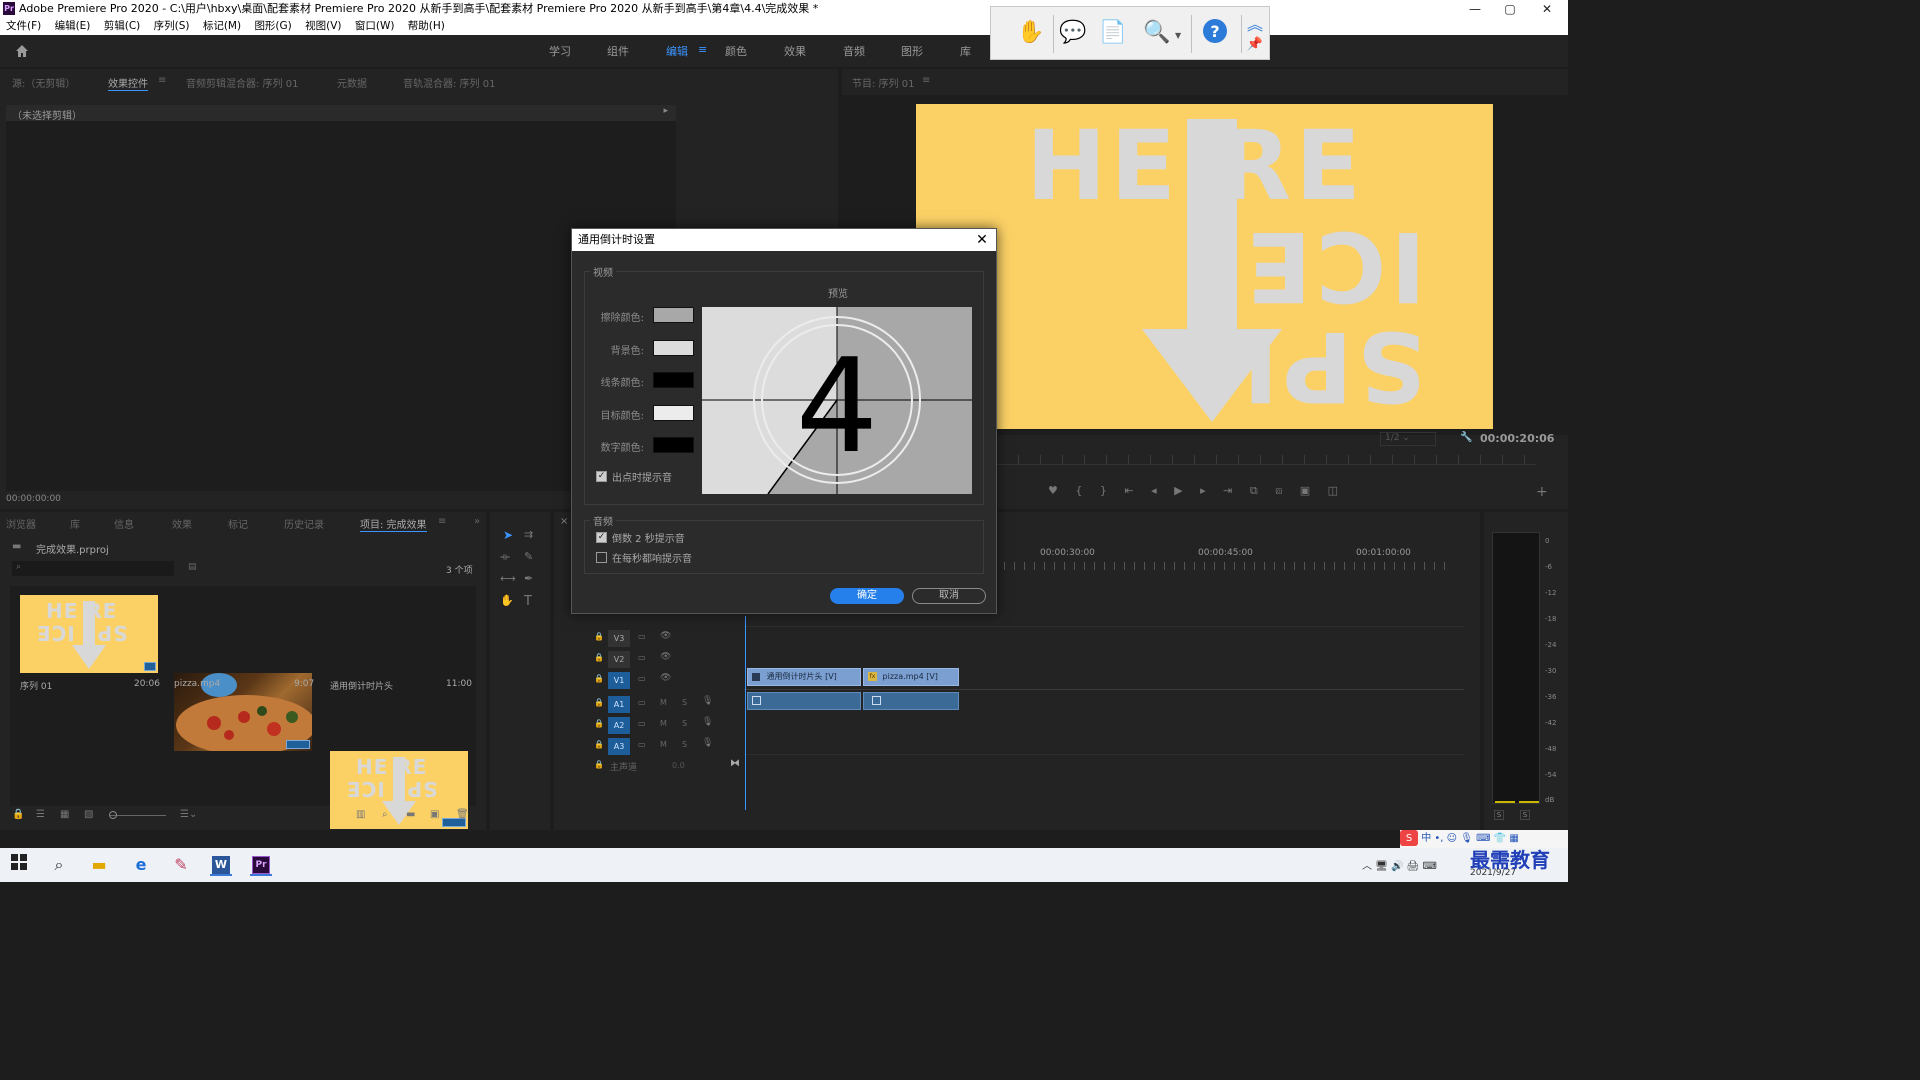 The image size is (1920, 1080). Describe the element at coordinates (434, 814) in the screenshot. I see `new-item-icon: ▣` at that location.